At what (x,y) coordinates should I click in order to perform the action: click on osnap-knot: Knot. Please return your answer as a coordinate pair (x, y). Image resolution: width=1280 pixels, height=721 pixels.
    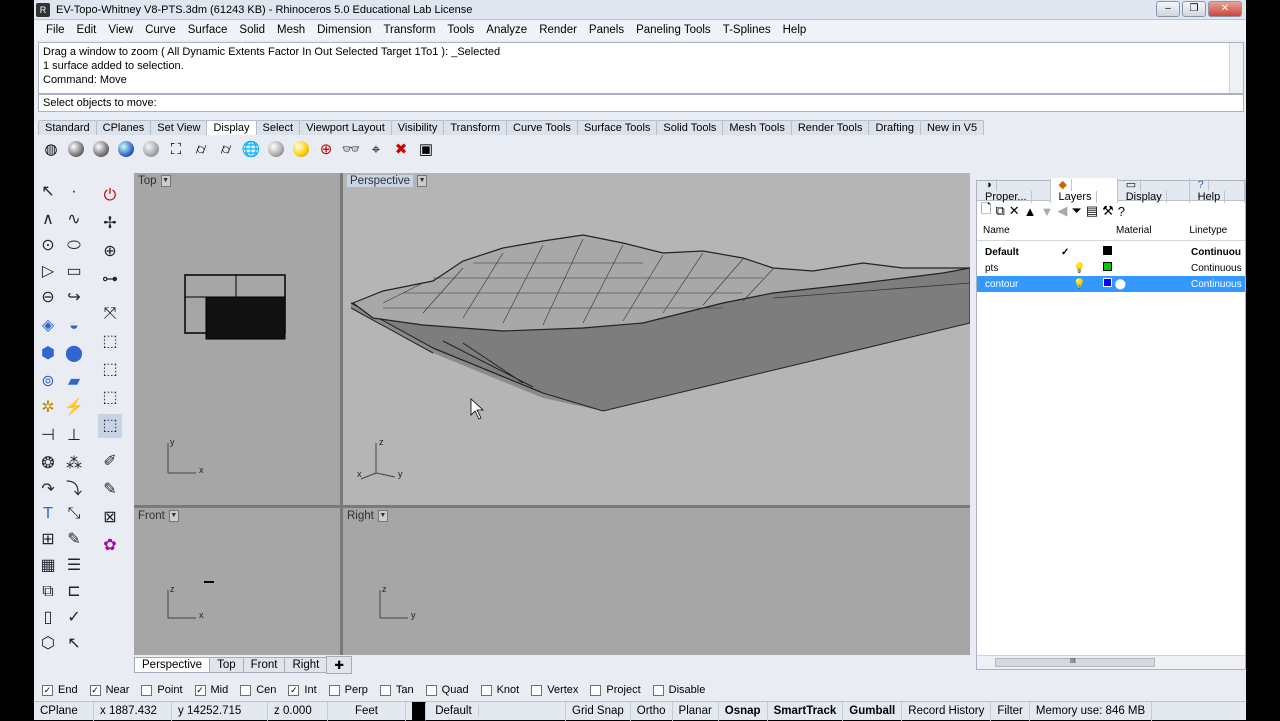
    Looking at the image, I should click on (499, 690).